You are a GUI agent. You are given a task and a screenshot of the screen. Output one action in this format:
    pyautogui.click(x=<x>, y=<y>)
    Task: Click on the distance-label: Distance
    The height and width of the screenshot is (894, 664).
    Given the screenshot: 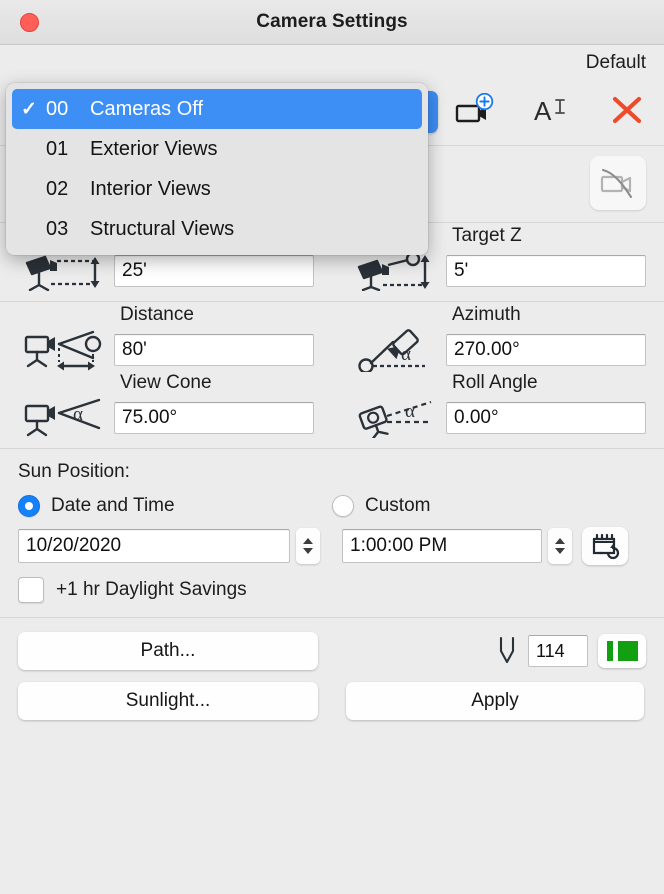 What is the action you would take?
    pyautogui.click(x=157, y=314)
    